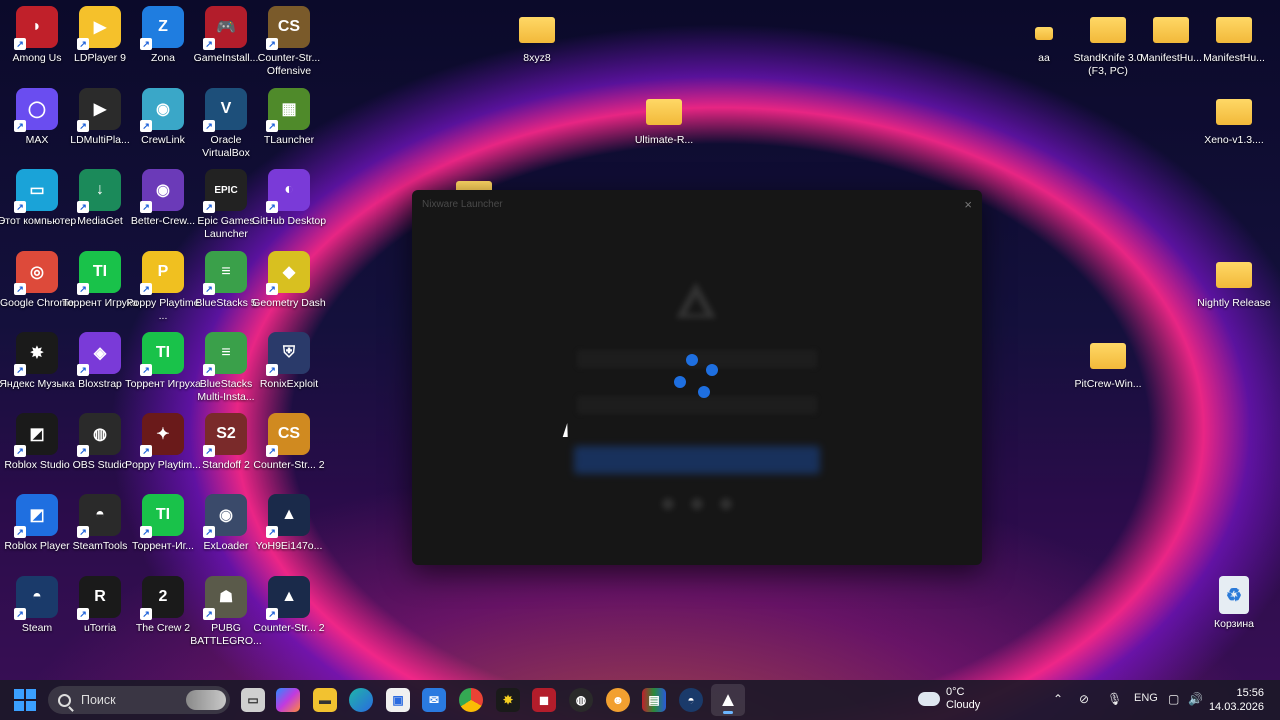 The image size is (1280, 720). I want to click on shortcut-label: Geometry Dash, so click(289, 303).